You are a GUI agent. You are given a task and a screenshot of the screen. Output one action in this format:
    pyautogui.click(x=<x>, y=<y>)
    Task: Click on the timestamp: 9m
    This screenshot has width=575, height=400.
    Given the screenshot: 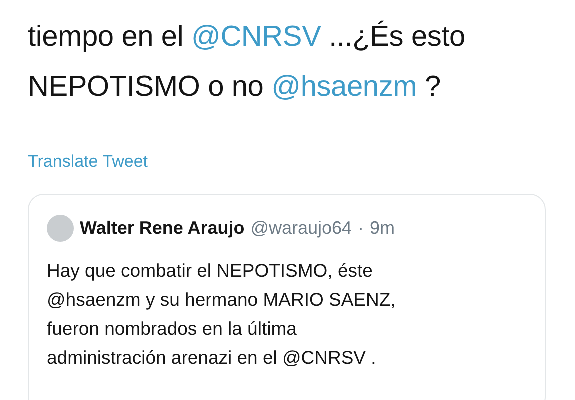 What is the action you would take?
    pyautogui.click(x=383, y=228)
    